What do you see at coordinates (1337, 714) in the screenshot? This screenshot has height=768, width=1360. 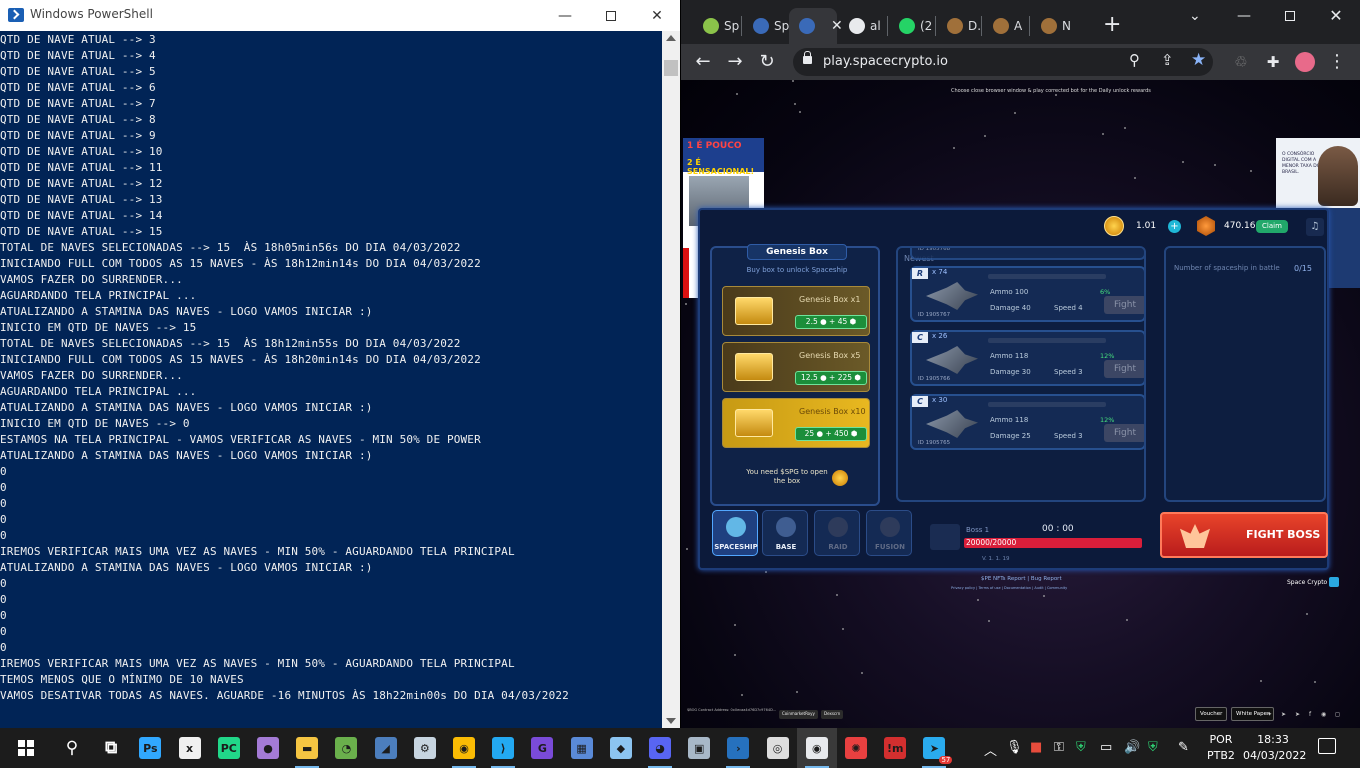 I see `instagram-icon: ◻` at bounding box center [1337, 714].